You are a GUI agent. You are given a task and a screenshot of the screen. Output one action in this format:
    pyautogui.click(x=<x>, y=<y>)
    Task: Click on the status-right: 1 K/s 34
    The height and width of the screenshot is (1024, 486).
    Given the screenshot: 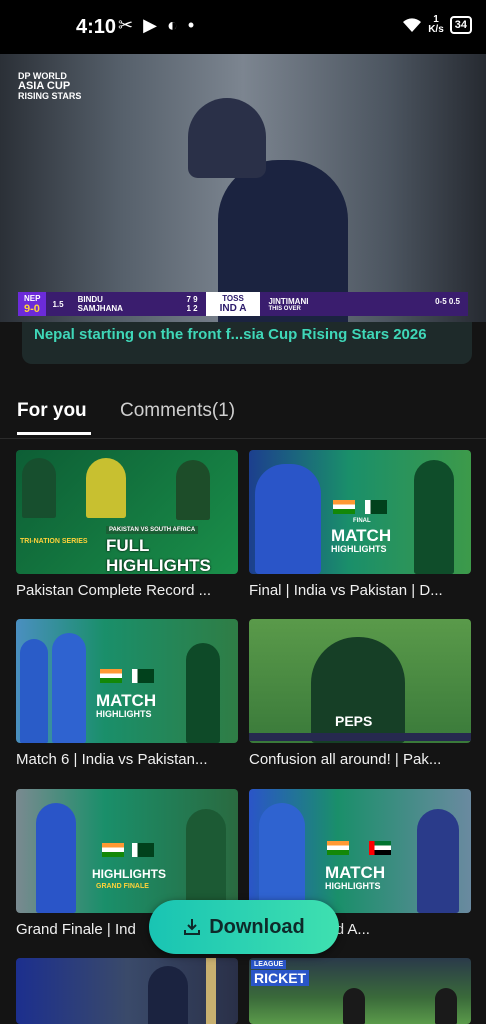 What is the action you would take?
    pyautogui.click(x=437, y=25)
    